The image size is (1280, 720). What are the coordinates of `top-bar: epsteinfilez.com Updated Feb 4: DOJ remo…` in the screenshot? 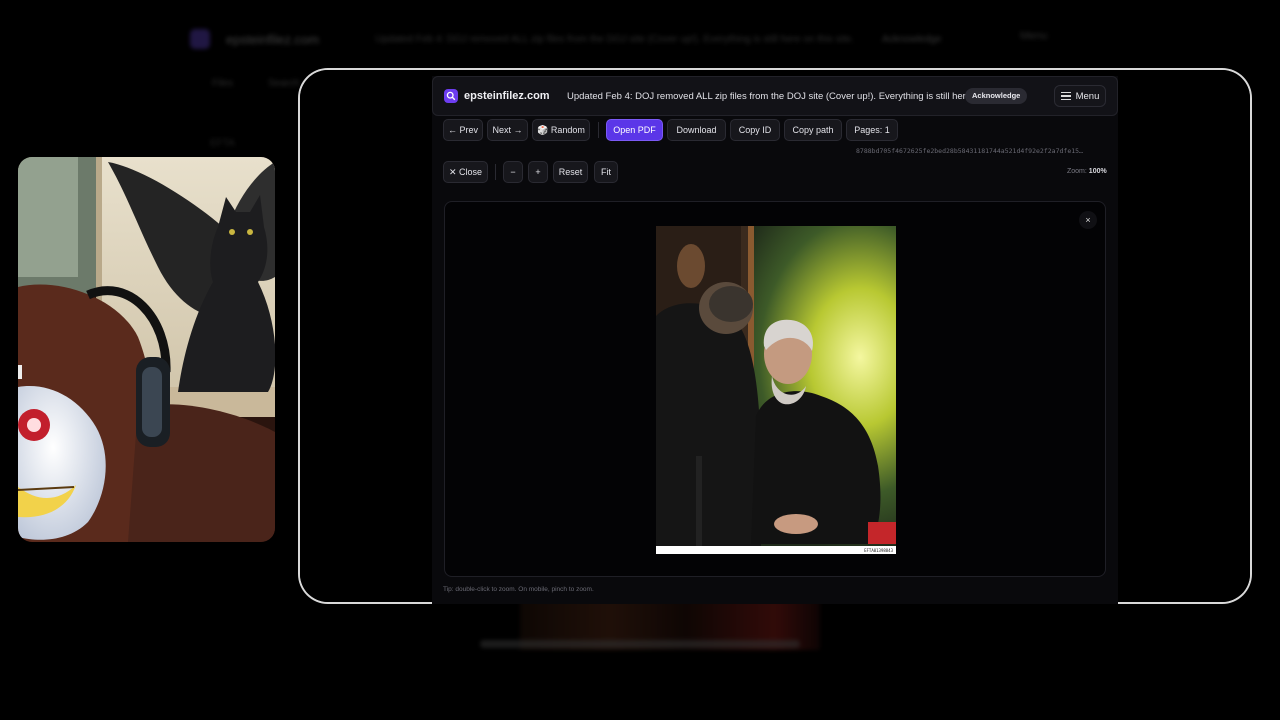 It's located at (775, 96).